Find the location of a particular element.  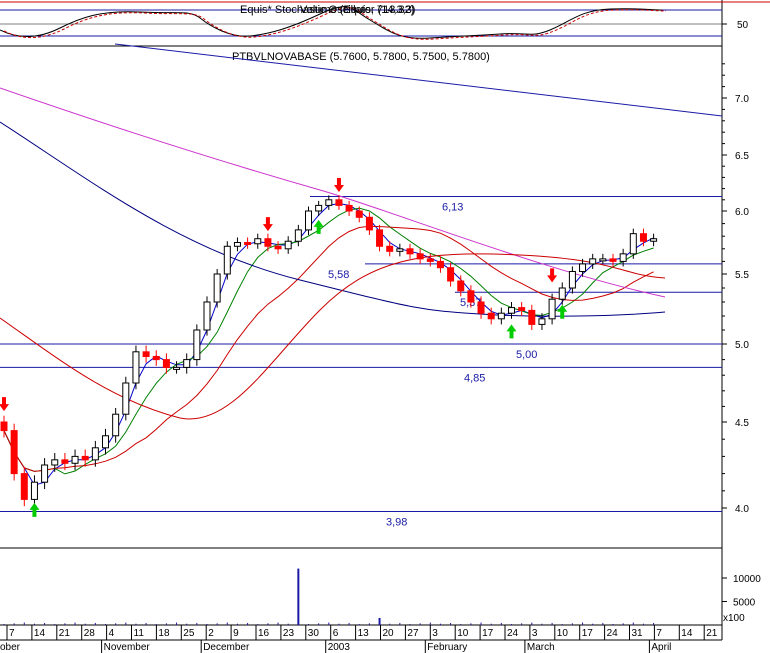

date-tick-label: 13 is located at coordinates (364, 633).